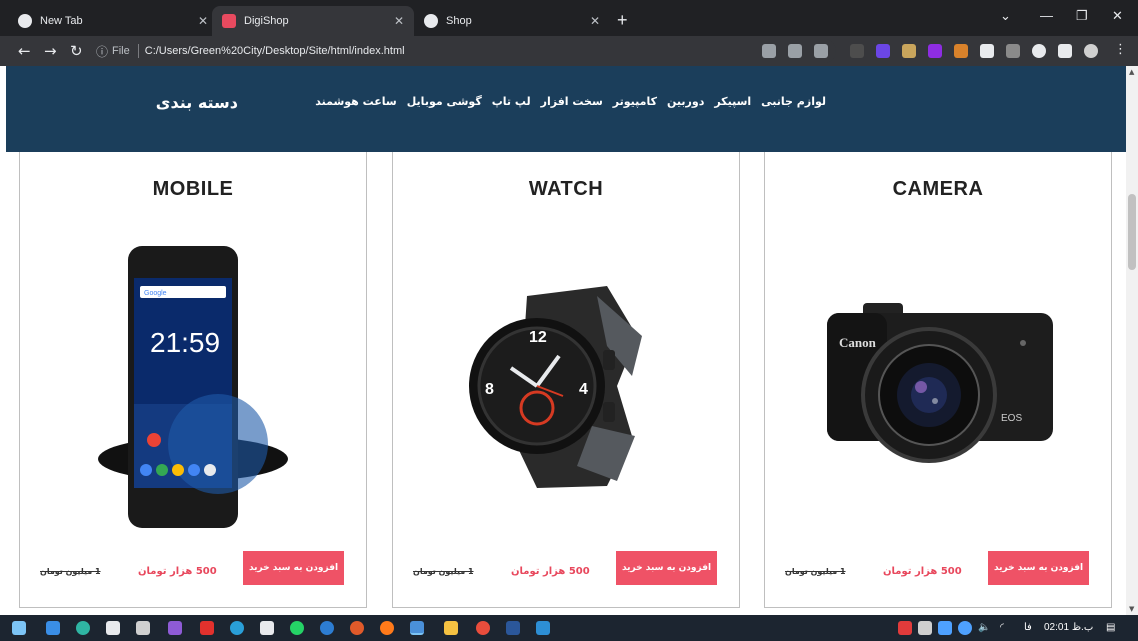 The width and height of the screenshot is (1138, 641). I want to click on youtube-icon, so click(207, 628).